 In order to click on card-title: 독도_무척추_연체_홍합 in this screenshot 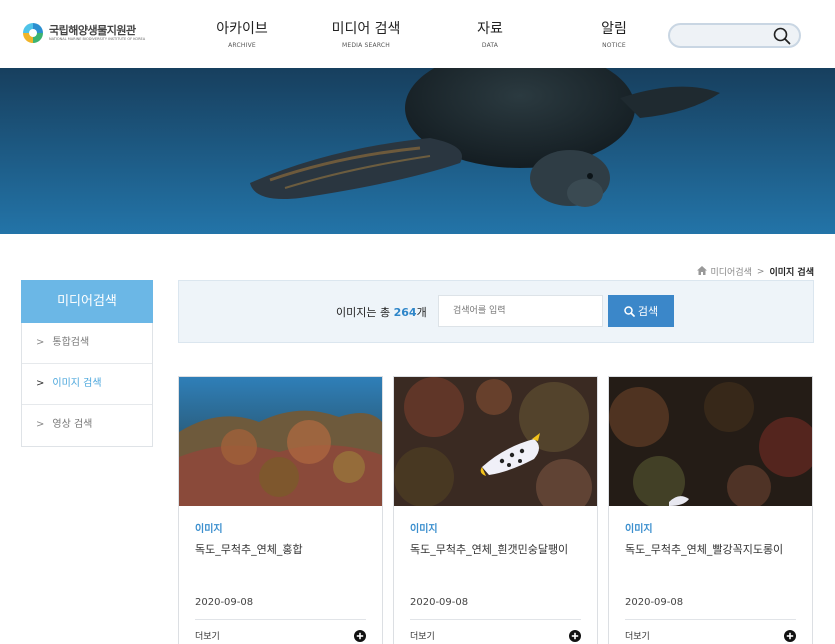, I will do `click(280, 549)`.